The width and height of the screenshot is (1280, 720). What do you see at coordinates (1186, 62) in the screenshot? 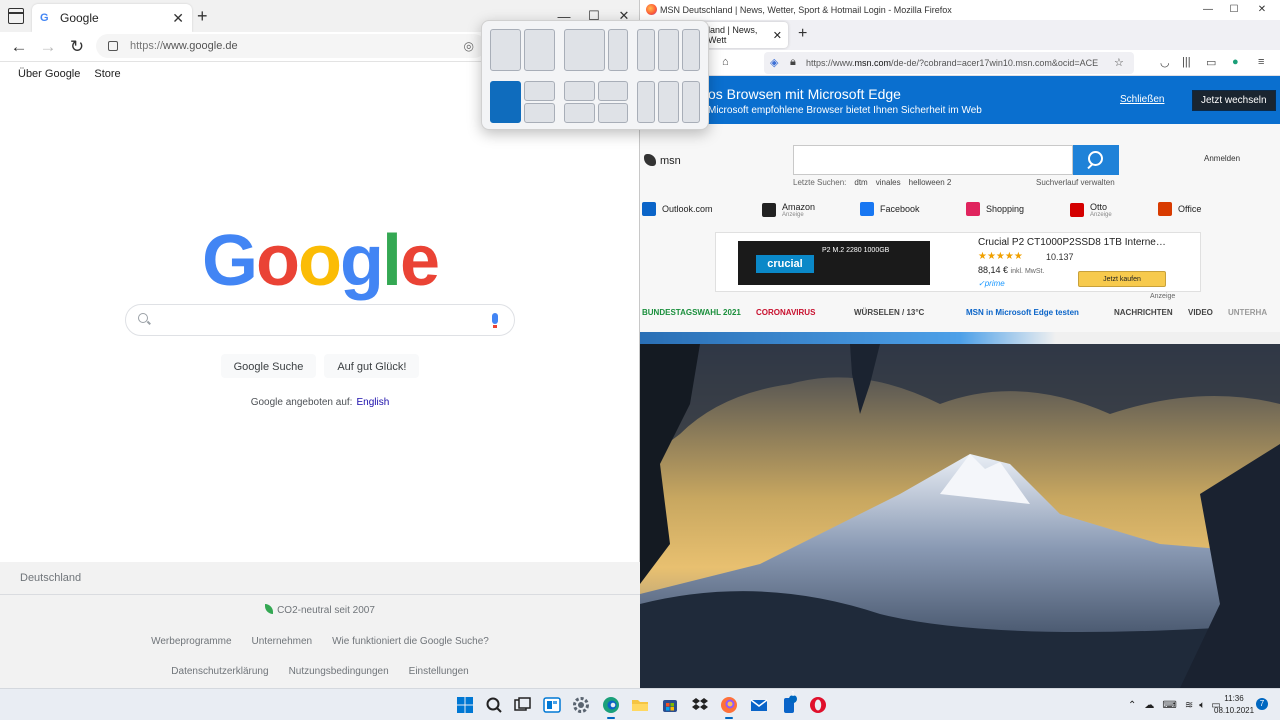
I see `library-icon: |||` at bounding box center [1186, 62].